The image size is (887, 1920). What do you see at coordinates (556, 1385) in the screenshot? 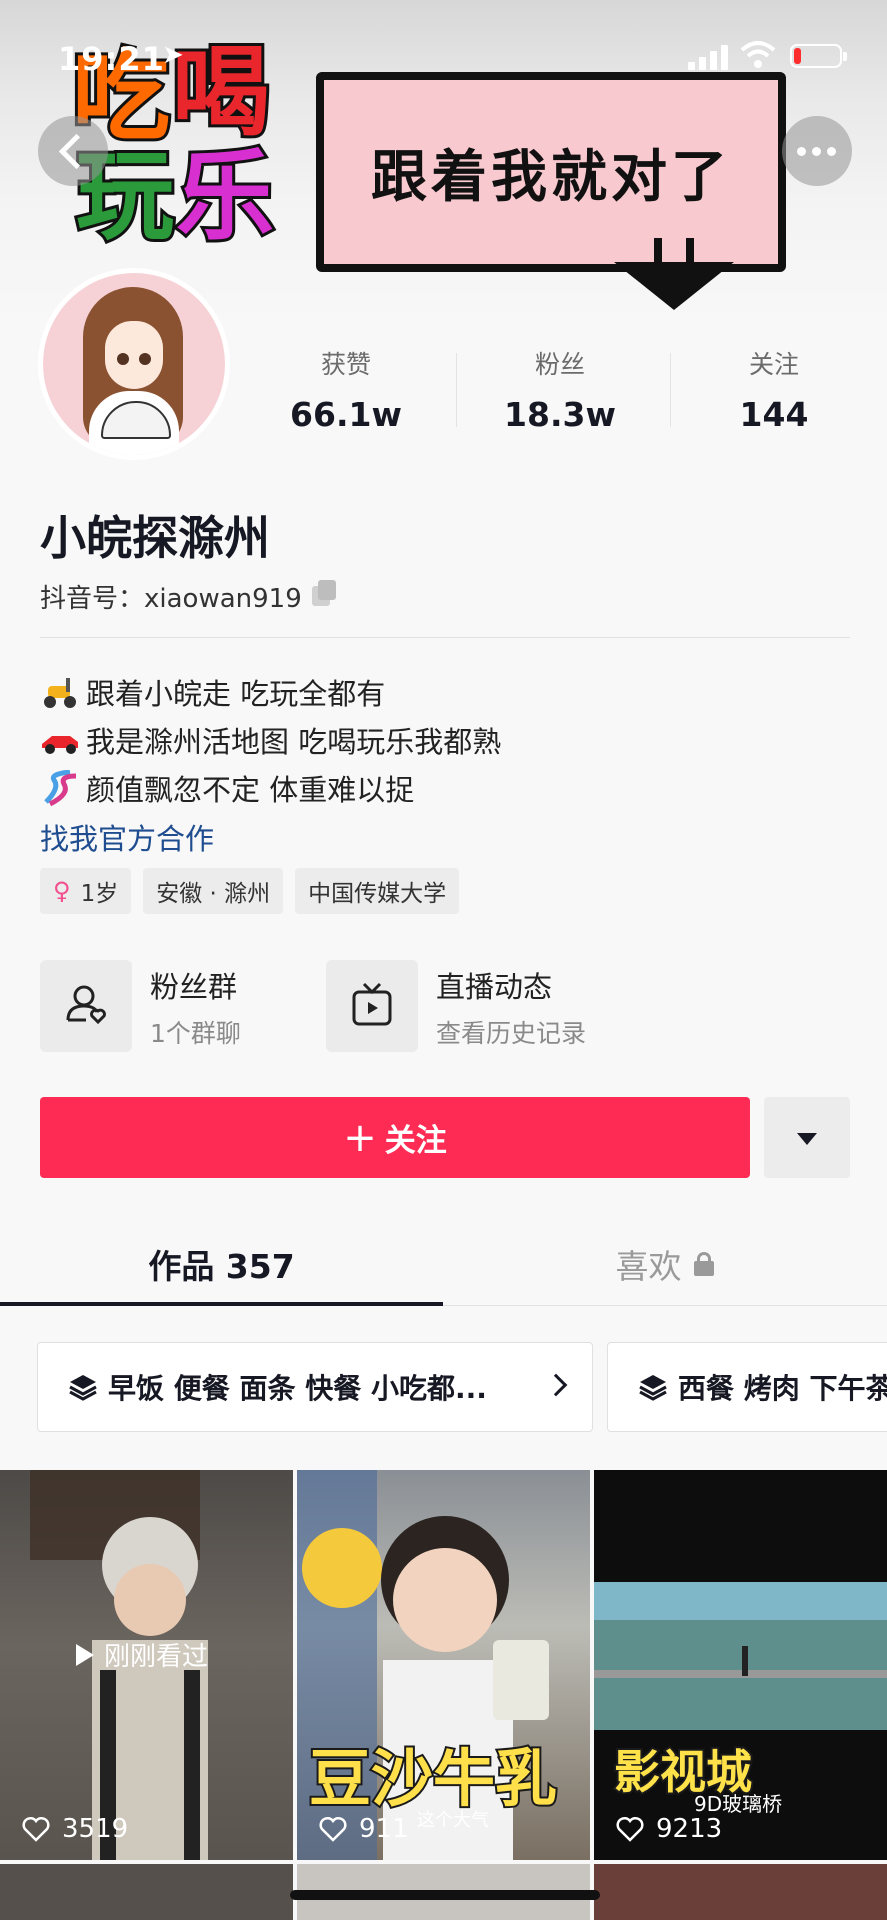
I see `chevron-right-icon` at bounding box center [556, 1385].